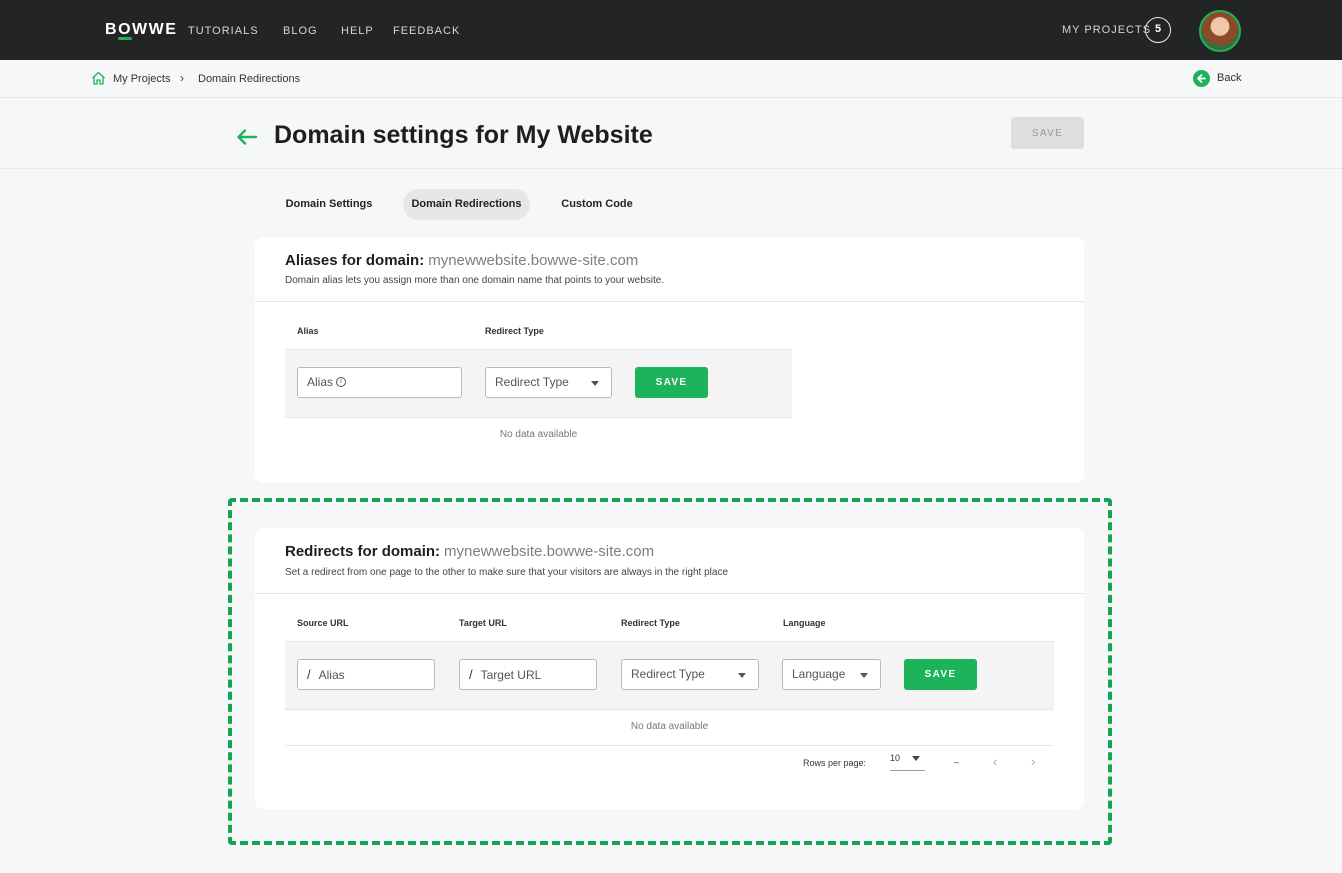 The image size is (1342, 873). I want to click on nav-tutorials: TUTORIALS, so click(223, 31).